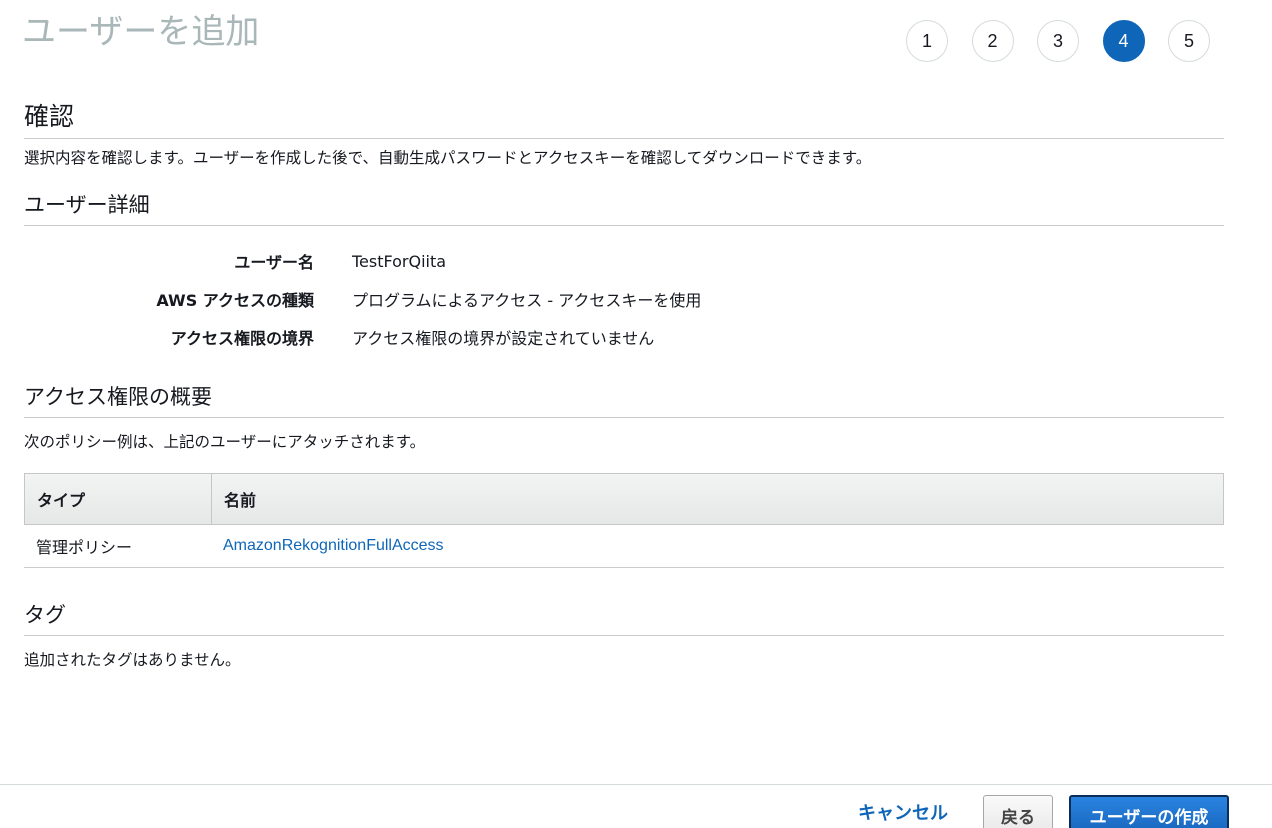  I want to click on step-1: 1, so click(927, 41).